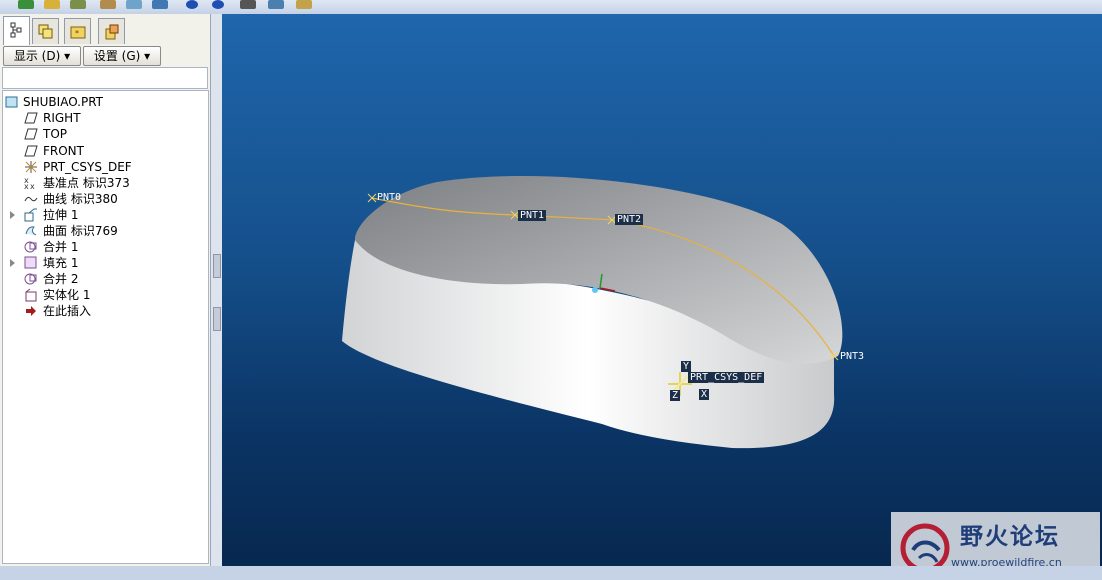 Image resolution: width=1102 pixels, height=580 pixels. What do you see at coordinates (63, 102) in the screenshot?
I see `tree-root-label: SHUBIAO.PRT` at bounding box center [63, 102].